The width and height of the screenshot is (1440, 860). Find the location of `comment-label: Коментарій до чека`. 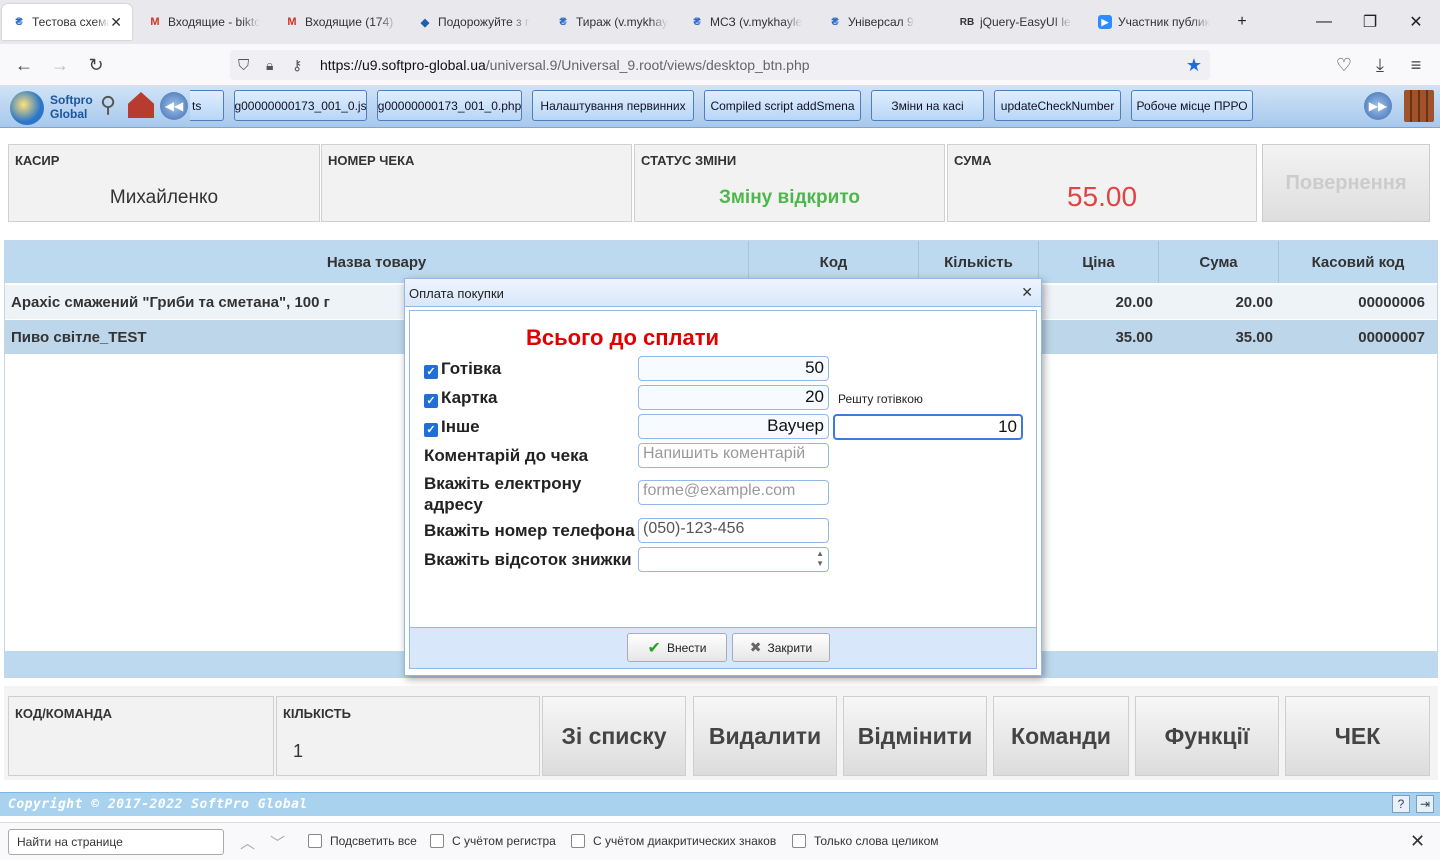

comment-label: Коментарій до чека is located at coordinates (506, 455).